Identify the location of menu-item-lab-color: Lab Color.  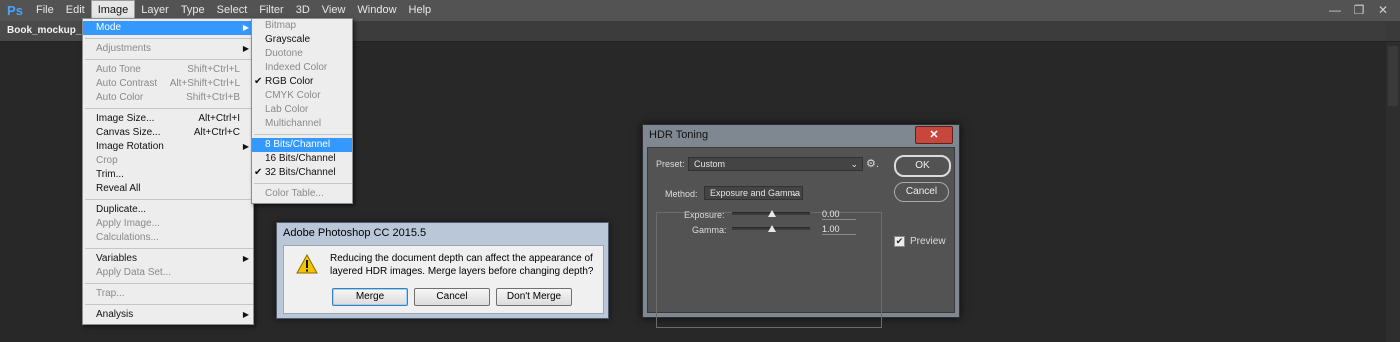
(302, 110).